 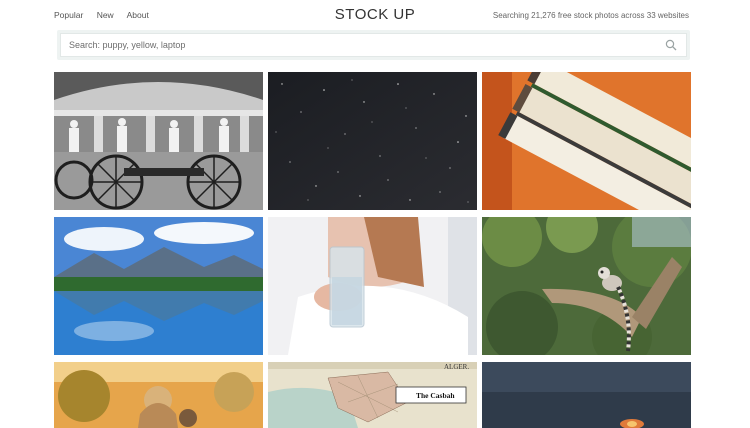 I want to click on search-bar, so click(x=373, y=45).